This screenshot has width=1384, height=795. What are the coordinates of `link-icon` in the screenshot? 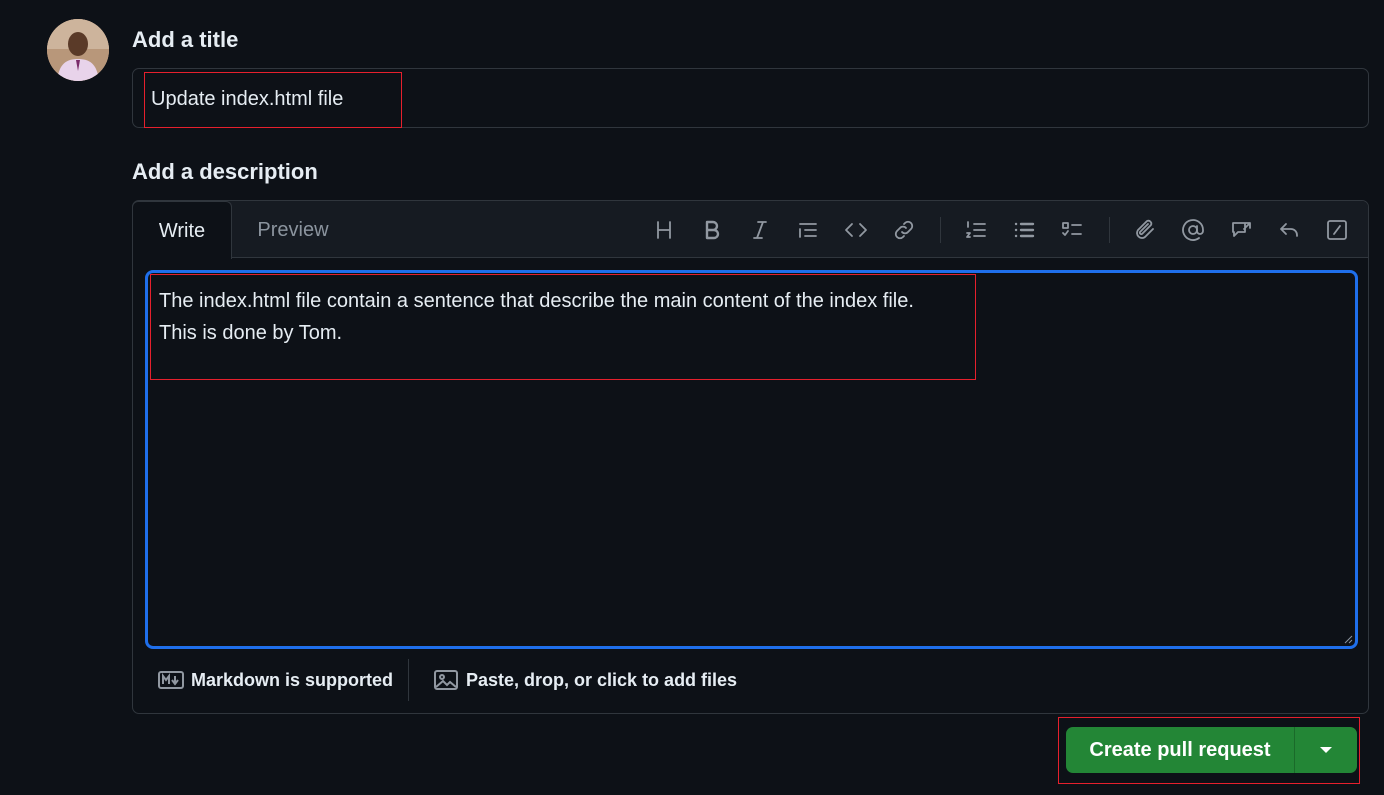 It's located at (904, 230).